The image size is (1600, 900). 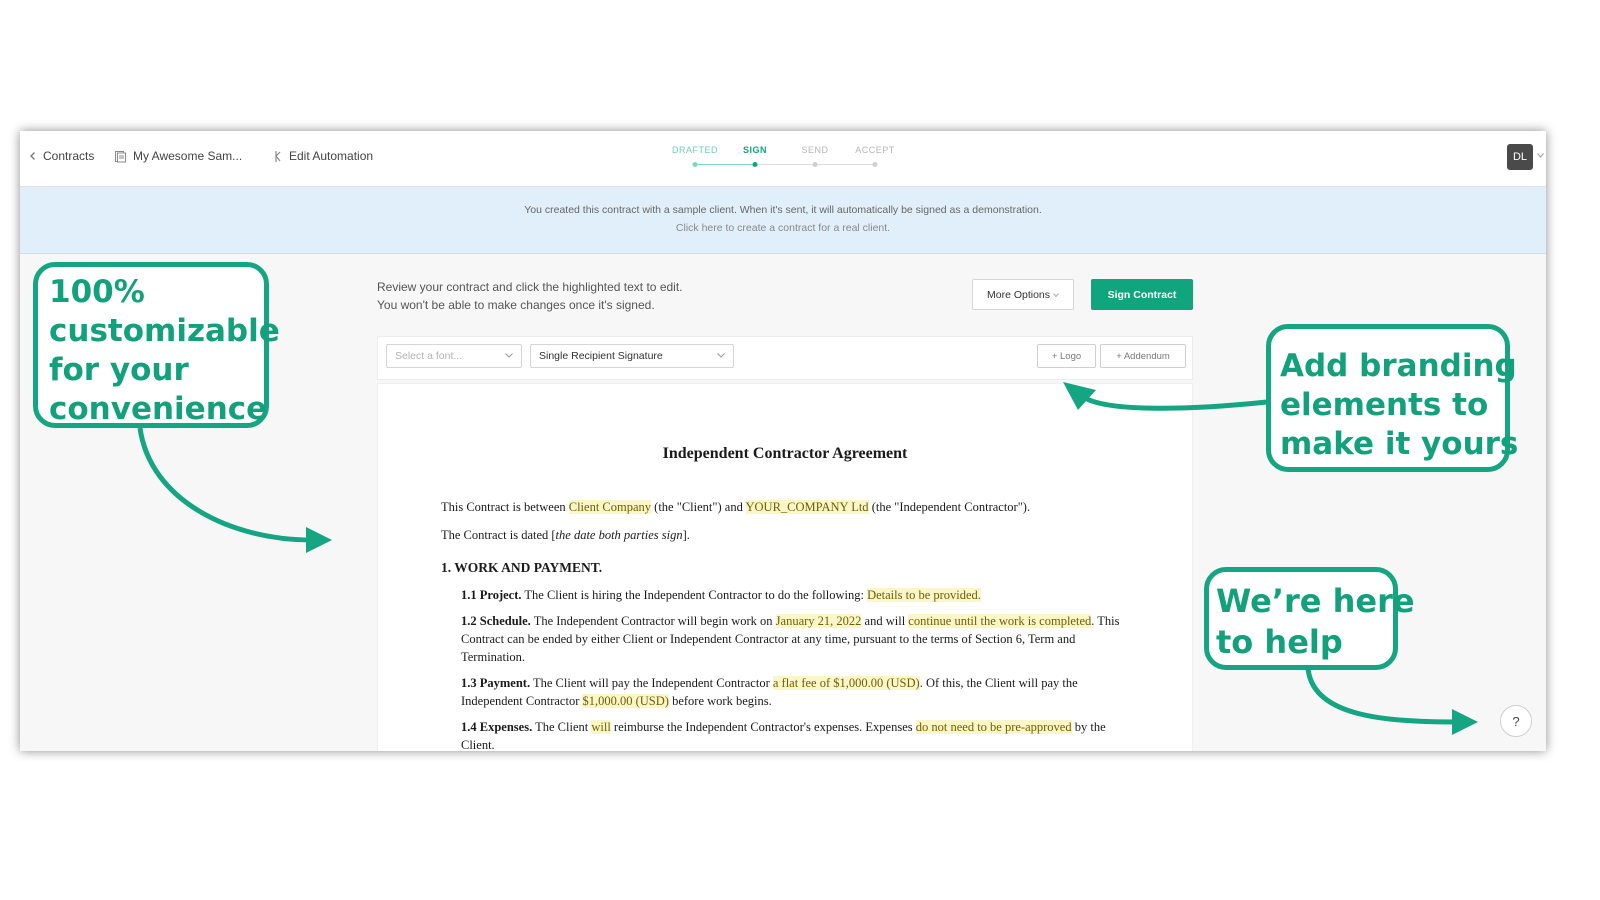 What do you see at coordinates (97, 292) in the screenshot?
I see `callout-line: 100%` at bounding box center [97, 292].